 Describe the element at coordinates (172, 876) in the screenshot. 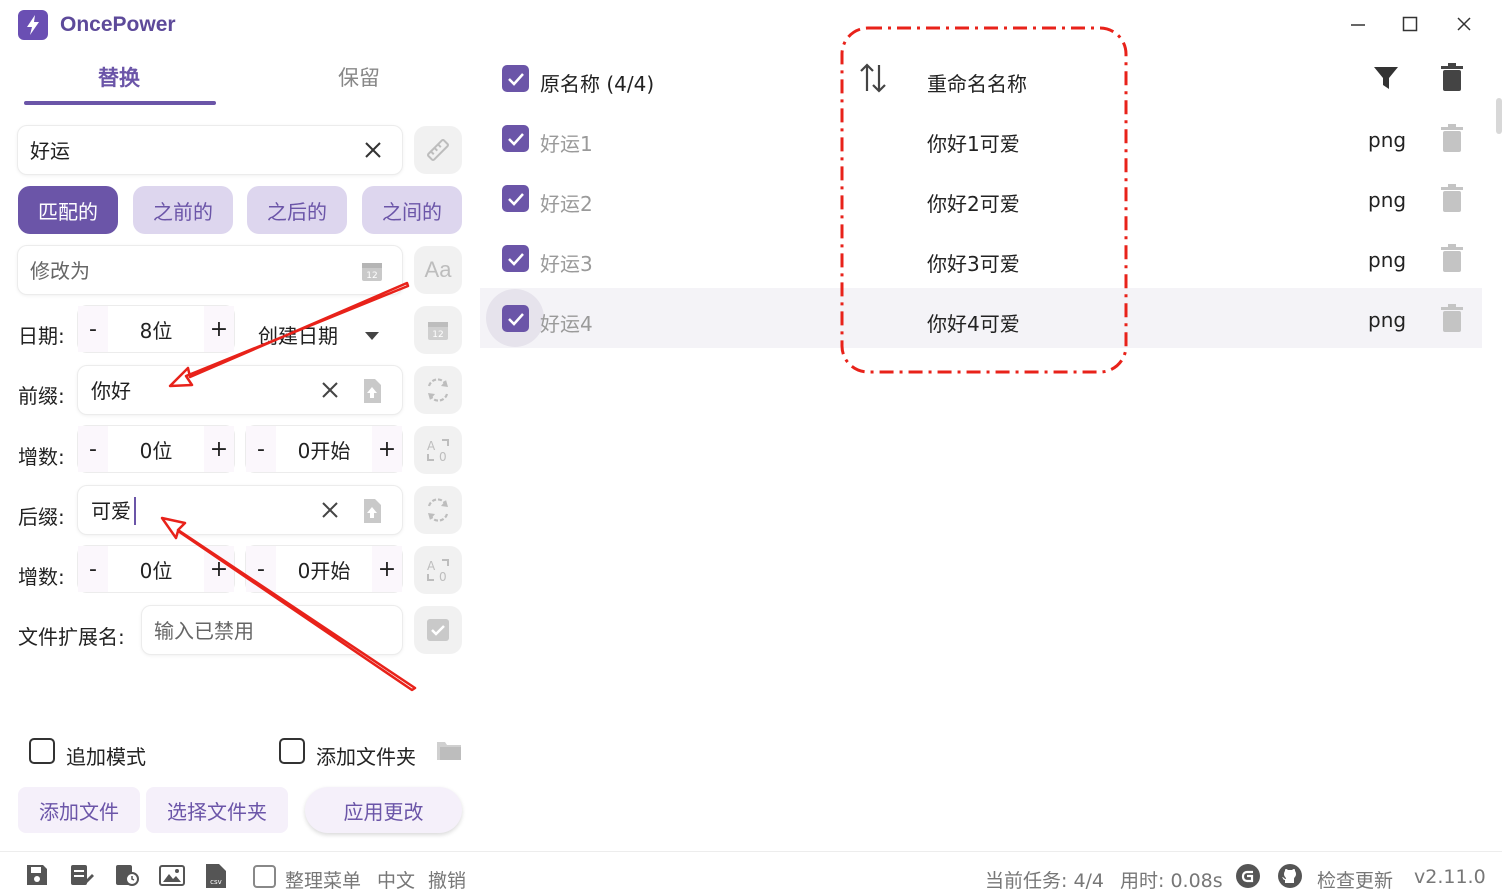

I see `image-icon` at that location.